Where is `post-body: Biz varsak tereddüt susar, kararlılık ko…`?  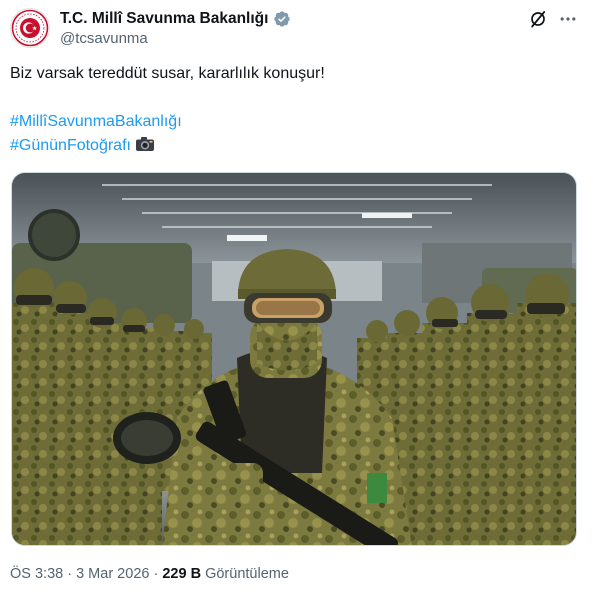
post-body: Biz varsak tereddüt susar, kararlılık ko… is located at coordinates (167, 73).